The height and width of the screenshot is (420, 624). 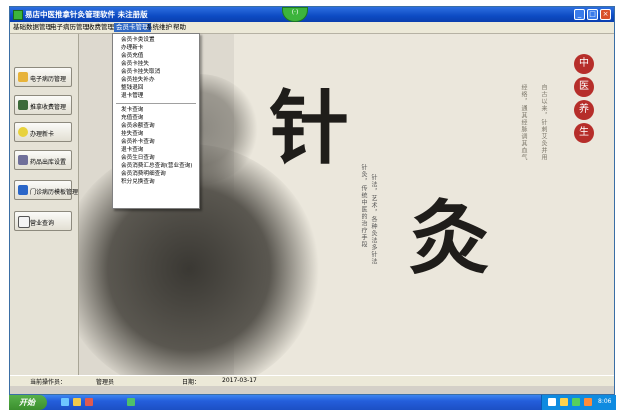 What do you see at coordinates (65, 402) in the screenshot?
I see `quicklaunch-ie-icon` at bounding box center [65, 402].